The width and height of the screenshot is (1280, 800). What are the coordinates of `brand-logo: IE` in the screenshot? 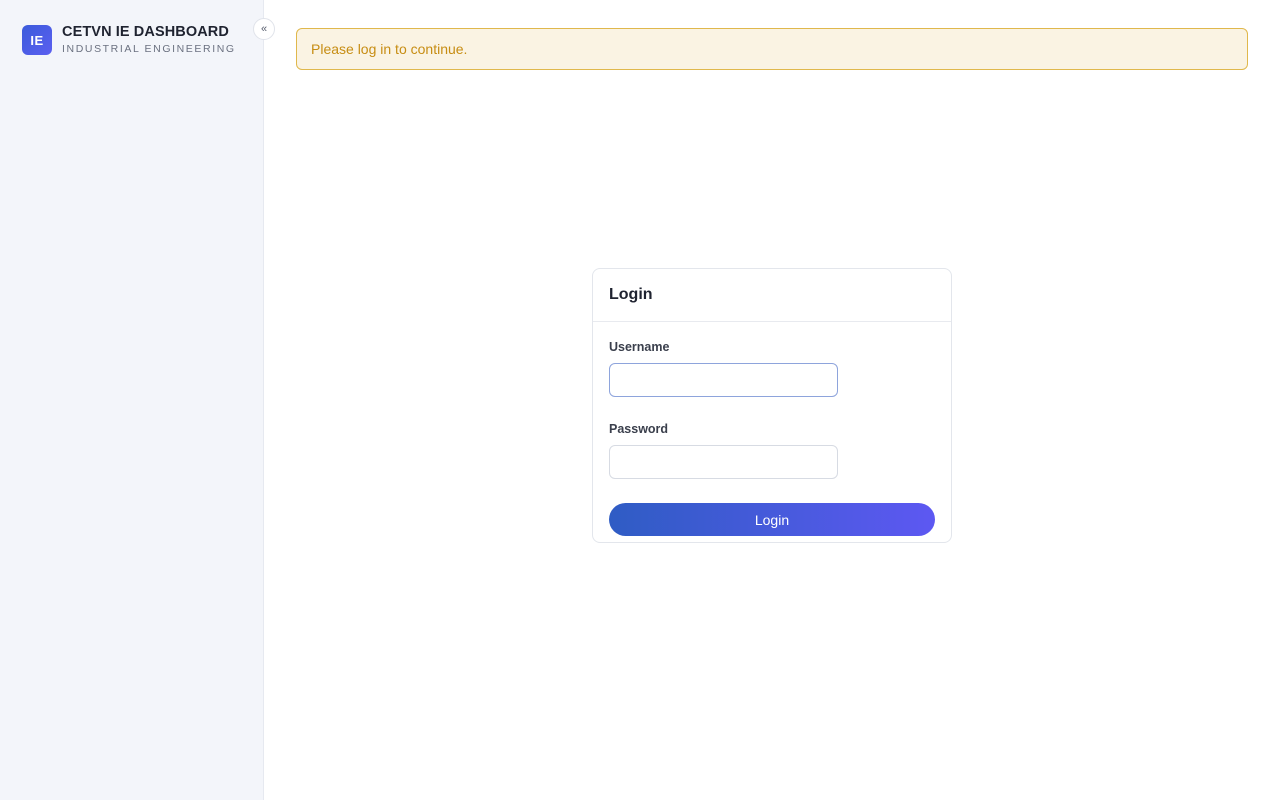 It's located at (37, 40).